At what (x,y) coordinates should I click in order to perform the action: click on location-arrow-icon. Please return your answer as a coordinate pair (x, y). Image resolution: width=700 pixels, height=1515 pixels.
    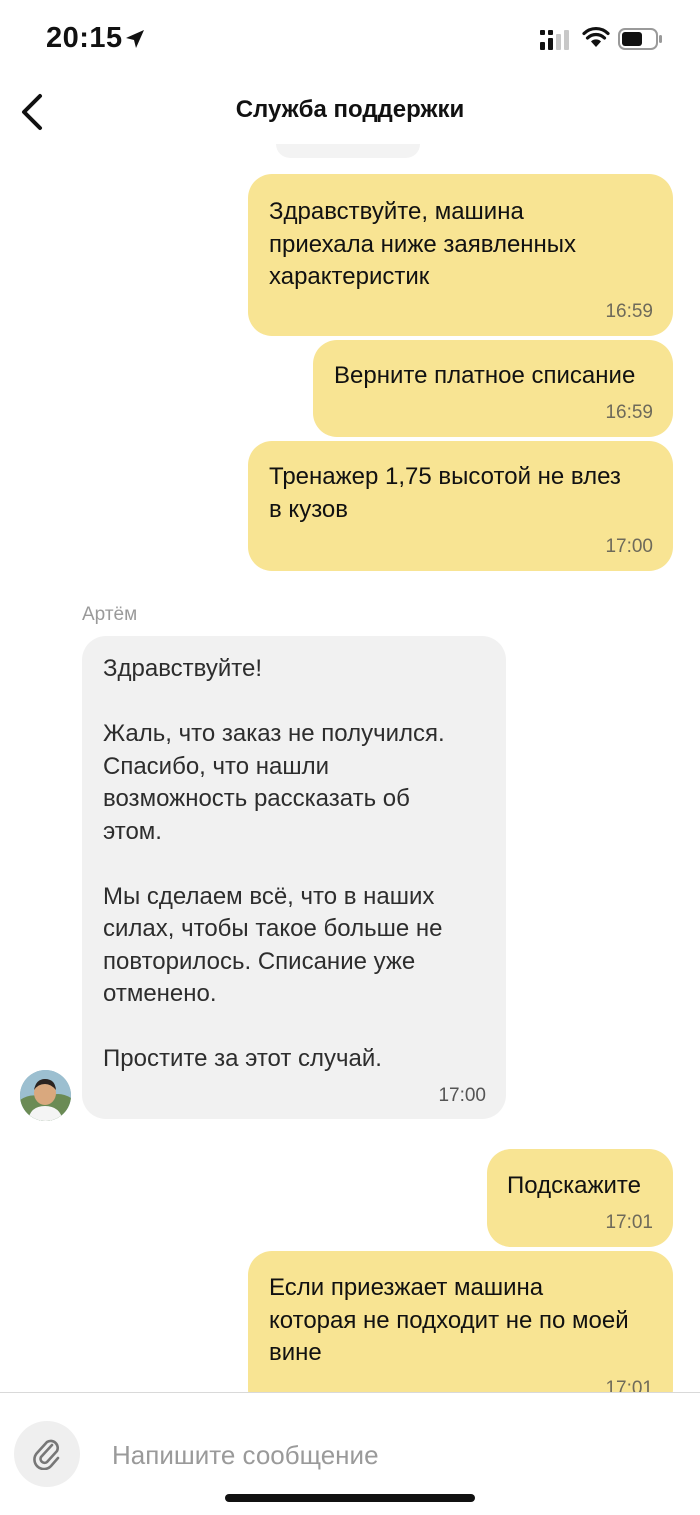
    Looking at the image, I should click on (135, 39).